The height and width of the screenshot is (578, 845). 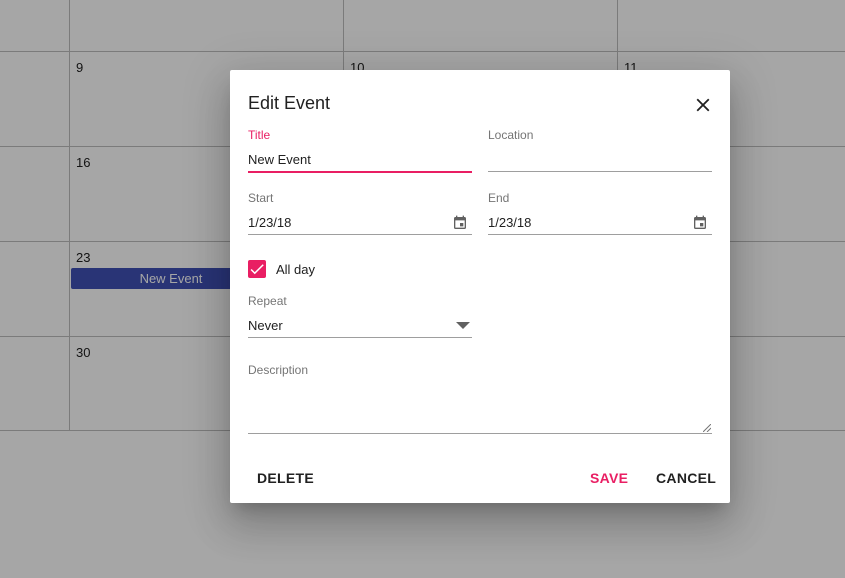 I want to click on end-date-input: 1/23/18, so click(x=600, y=223).